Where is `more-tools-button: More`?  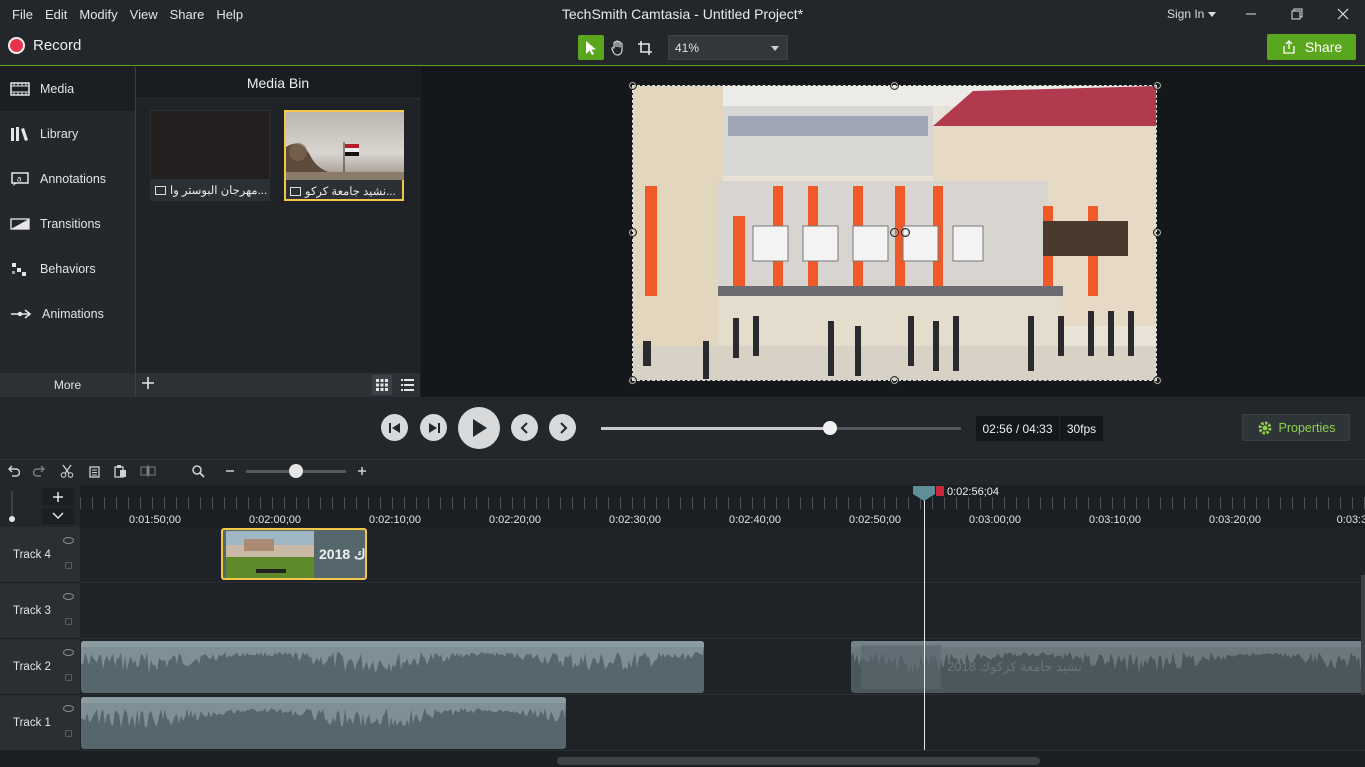 more-tools-button: More is located at coordinates (67, 385).